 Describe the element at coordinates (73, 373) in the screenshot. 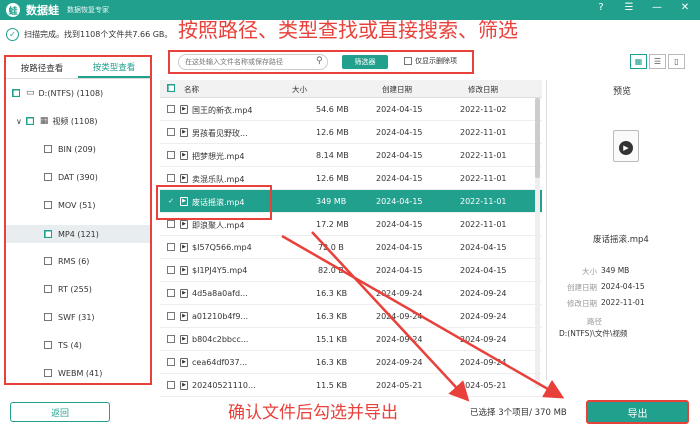

I see `tree-item-webm: WEBM (41)` at that location.